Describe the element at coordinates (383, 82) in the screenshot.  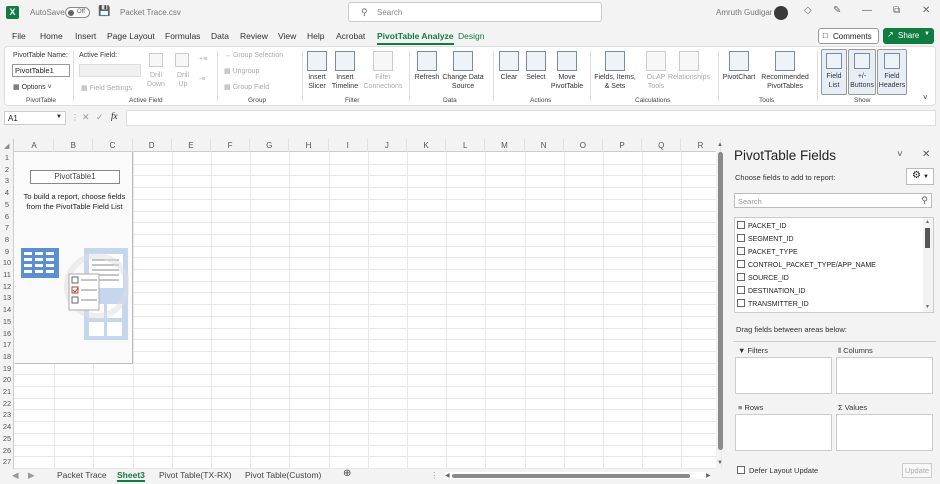
I see `filter-connections-button: Filter Connections` at that location.